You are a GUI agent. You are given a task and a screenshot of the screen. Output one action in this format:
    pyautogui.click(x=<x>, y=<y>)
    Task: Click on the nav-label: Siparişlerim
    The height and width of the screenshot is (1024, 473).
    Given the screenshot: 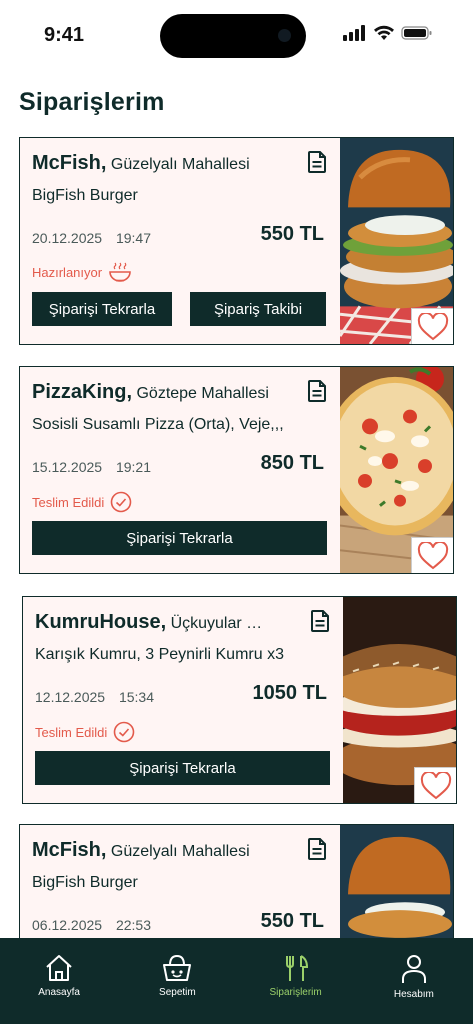 What is the action you would take?
    pyautogui.click(x=295, y=992)
    